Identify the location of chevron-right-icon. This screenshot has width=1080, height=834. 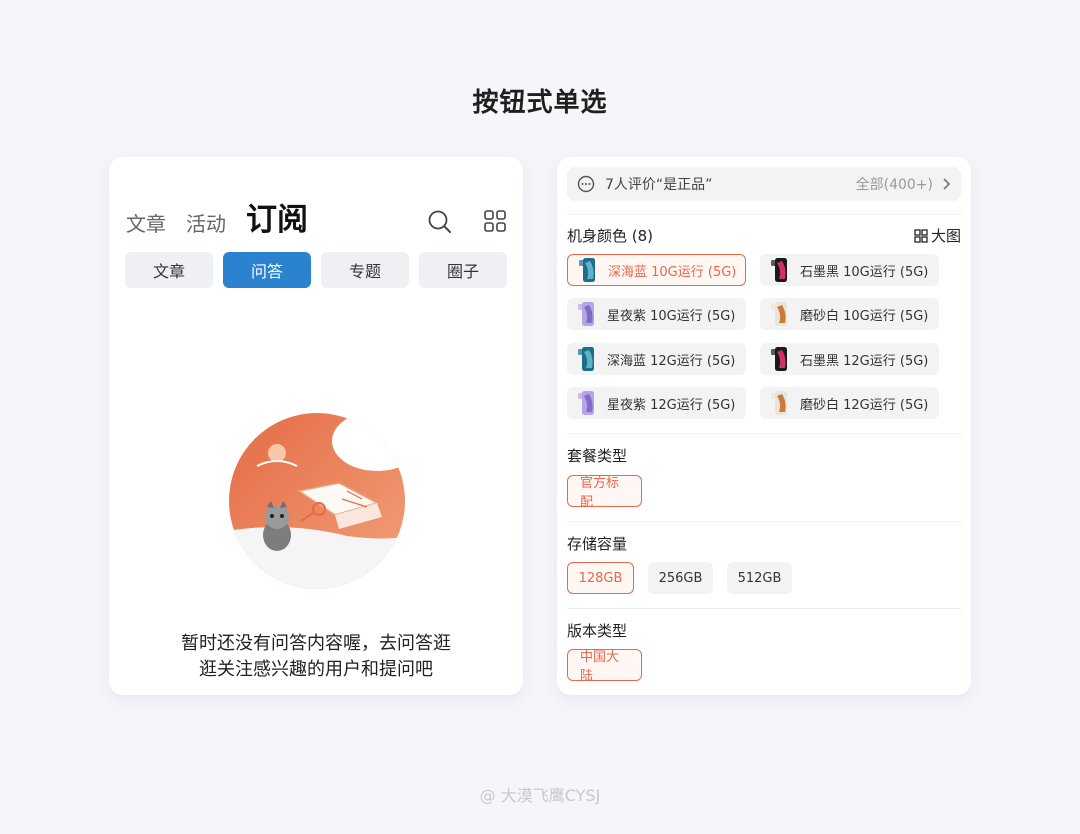
(947, 184).